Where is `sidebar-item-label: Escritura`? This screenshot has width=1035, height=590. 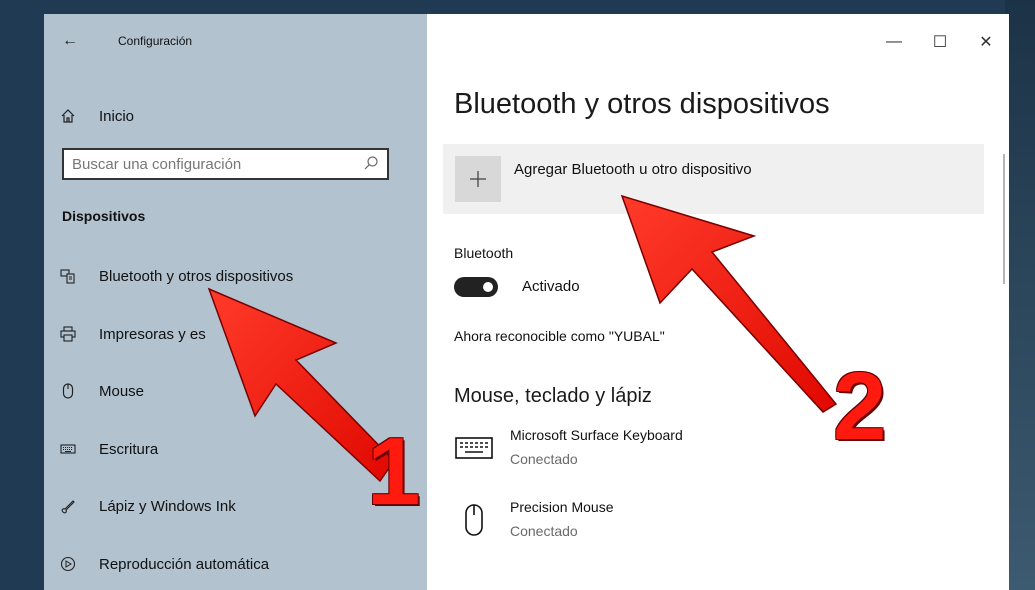 sidebar-item-label: Escritura is located at coordinates (129, 449).